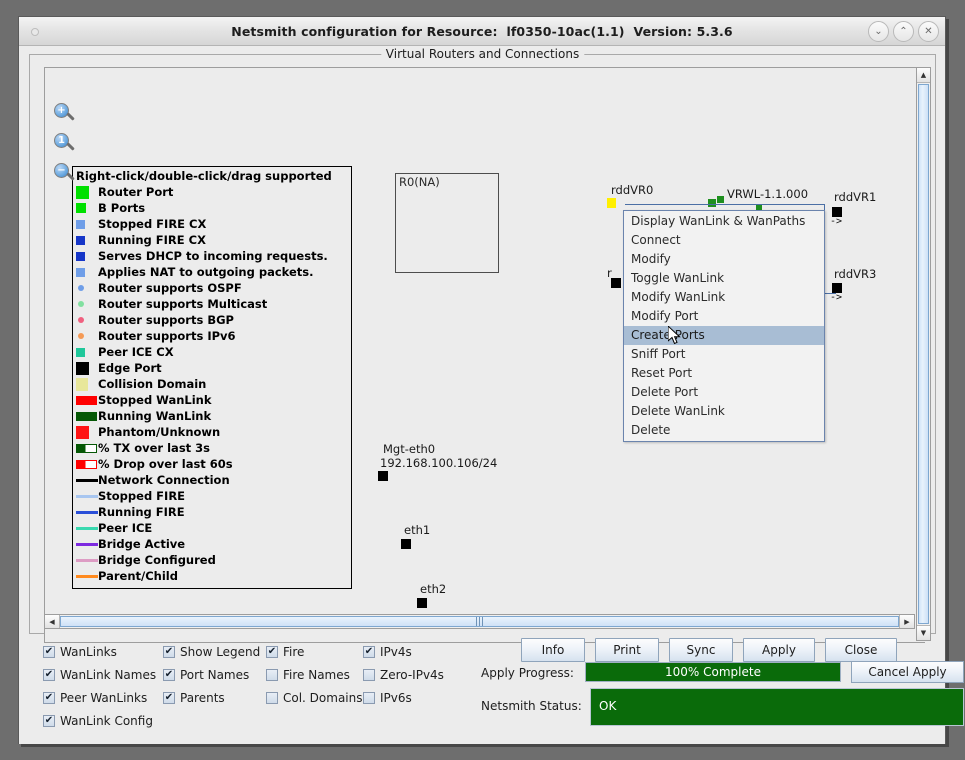  Describe the element at coordinates (212, 512) in the screenshot. I see `legend-item: Running FIRE` at that location.